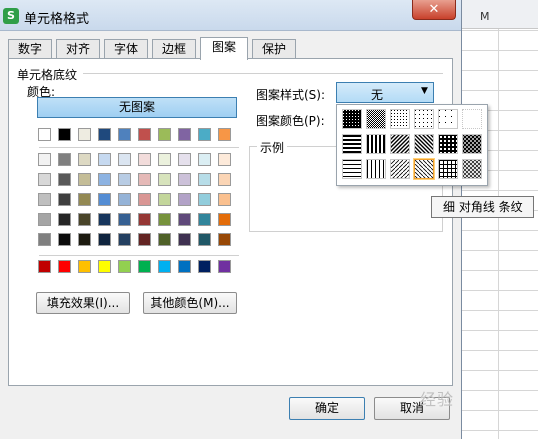  I want to click on tab-alignment: 对齐, so click(78, 49).